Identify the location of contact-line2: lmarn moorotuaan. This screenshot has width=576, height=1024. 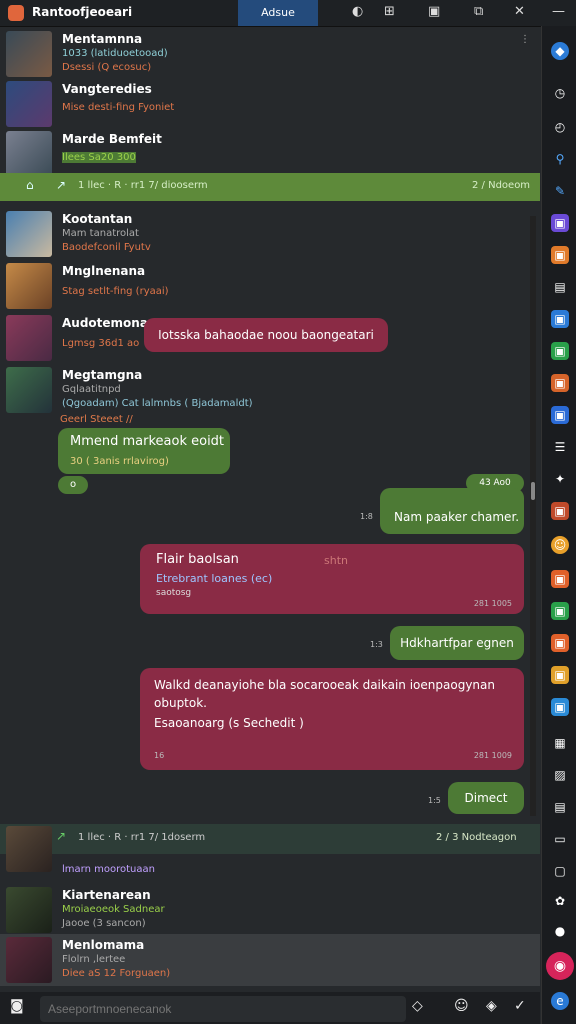
(108, 869).